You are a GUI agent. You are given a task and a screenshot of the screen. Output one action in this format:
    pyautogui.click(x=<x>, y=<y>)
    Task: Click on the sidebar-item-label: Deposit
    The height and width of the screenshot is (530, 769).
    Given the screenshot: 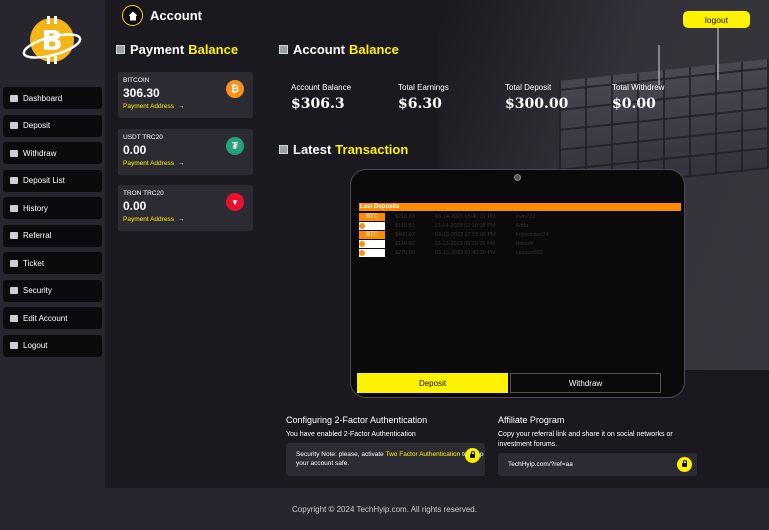 What is the action you would take?
    pyautogui.click(x=37, y=125)
    